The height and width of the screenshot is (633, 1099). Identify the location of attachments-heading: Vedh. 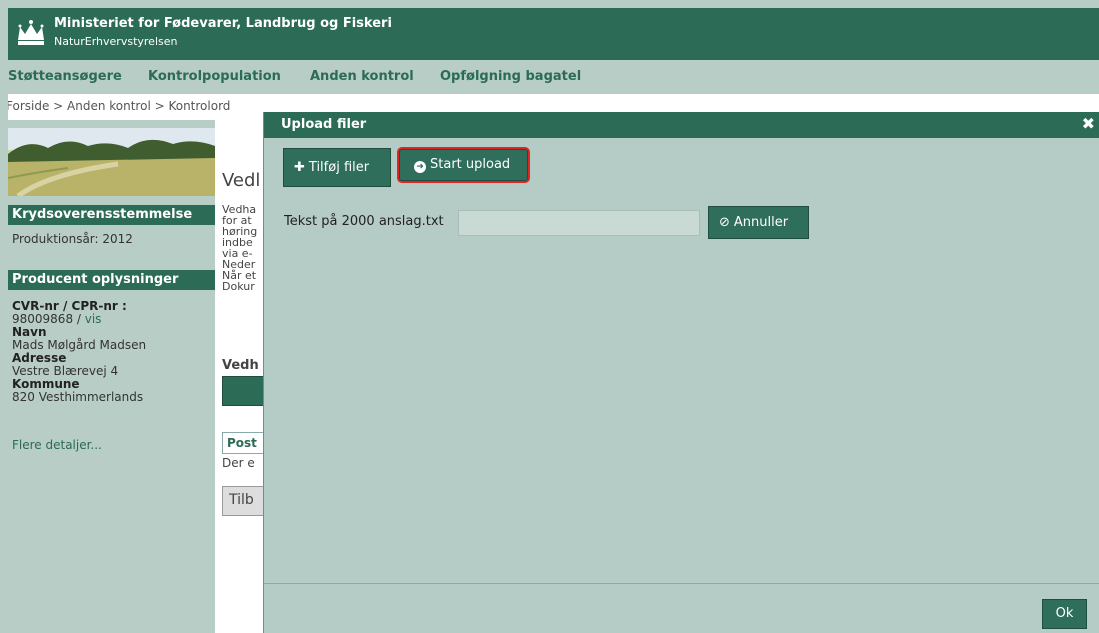
(240, 365).